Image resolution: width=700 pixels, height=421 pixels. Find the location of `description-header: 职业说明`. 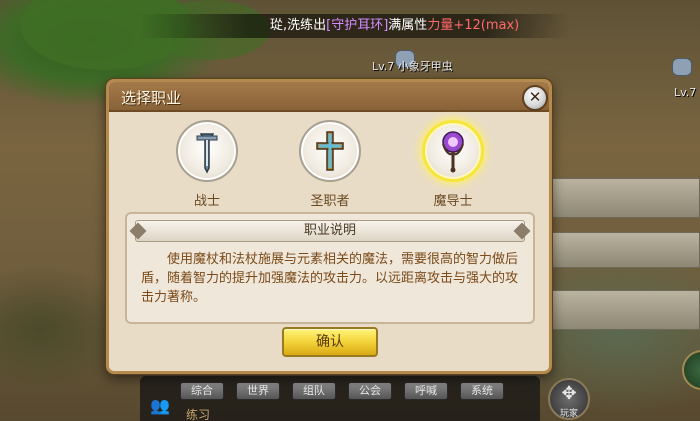

description-header: 职业说明 is located at coordinates (330, 231).